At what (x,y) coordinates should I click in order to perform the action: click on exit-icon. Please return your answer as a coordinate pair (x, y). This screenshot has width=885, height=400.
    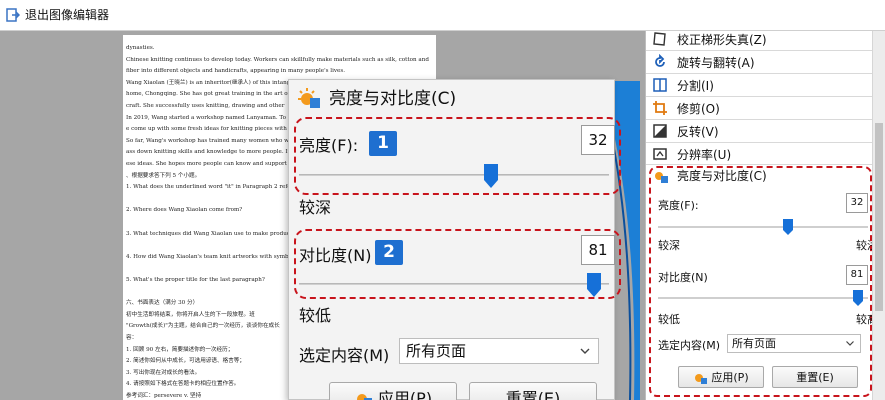
    Looking at the image, I should click on (13, 14).